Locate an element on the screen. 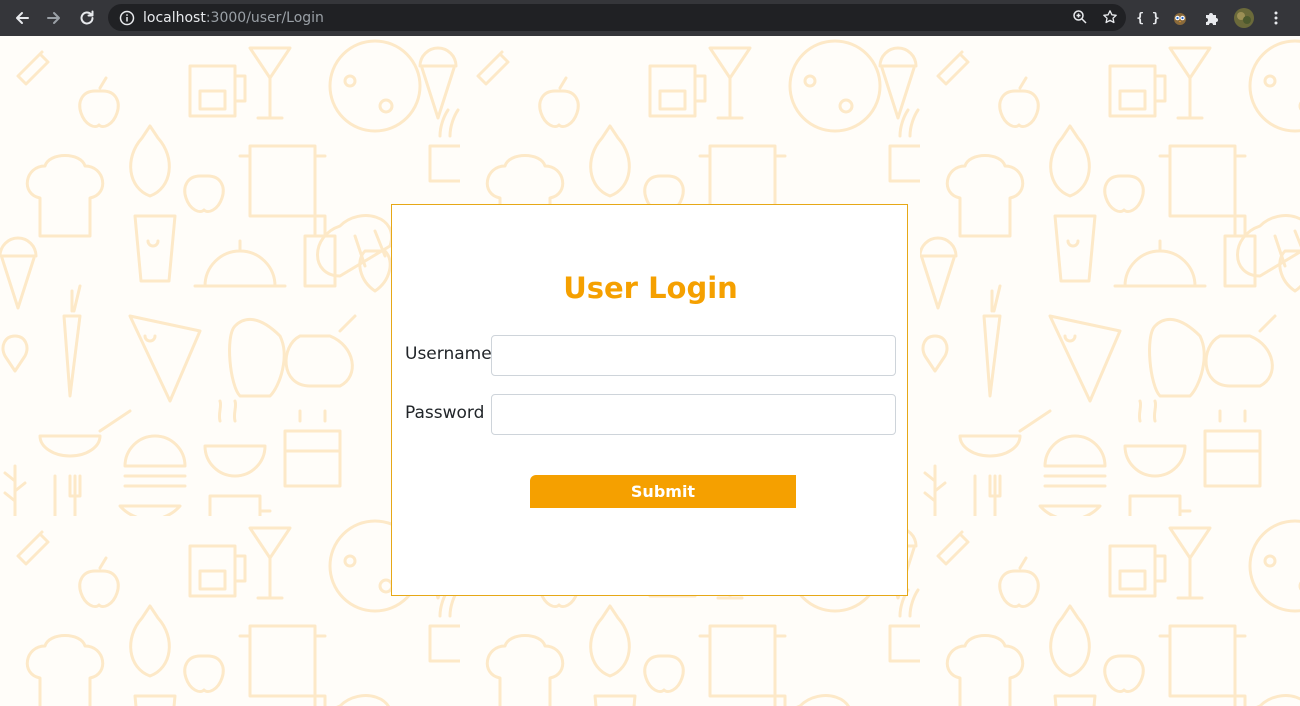 The height and width of the screenshot is (706, 1300). profile-button is located at coordinates (1244, 18).